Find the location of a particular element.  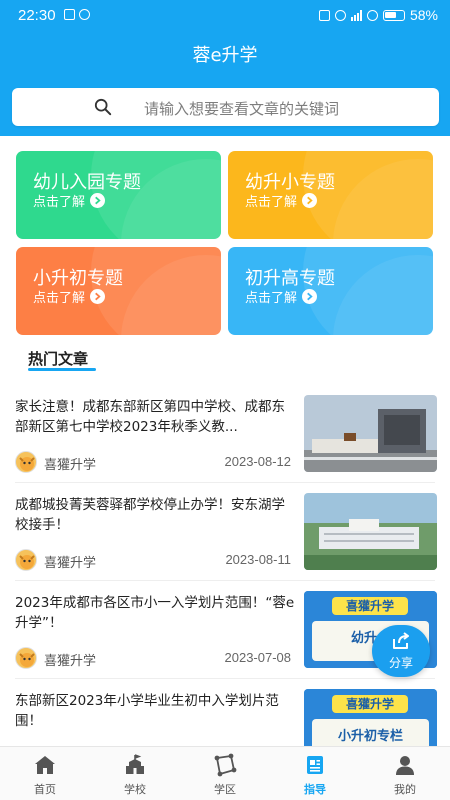

status-notification-icons is located at coordinates (77, 14).